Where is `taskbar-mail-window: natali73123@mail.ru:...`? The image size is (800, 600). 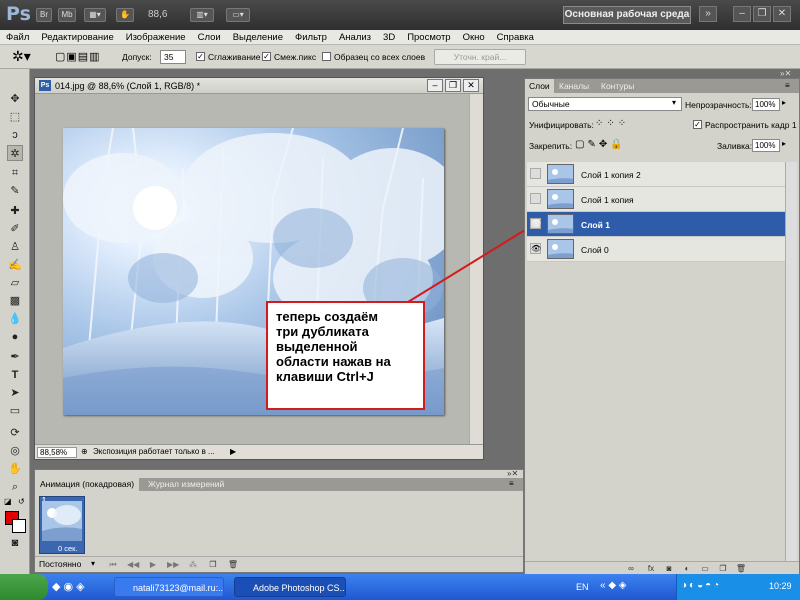
taskbar-mail-window: natali73123@mail.ru:... is located at coordinates (169, 587).